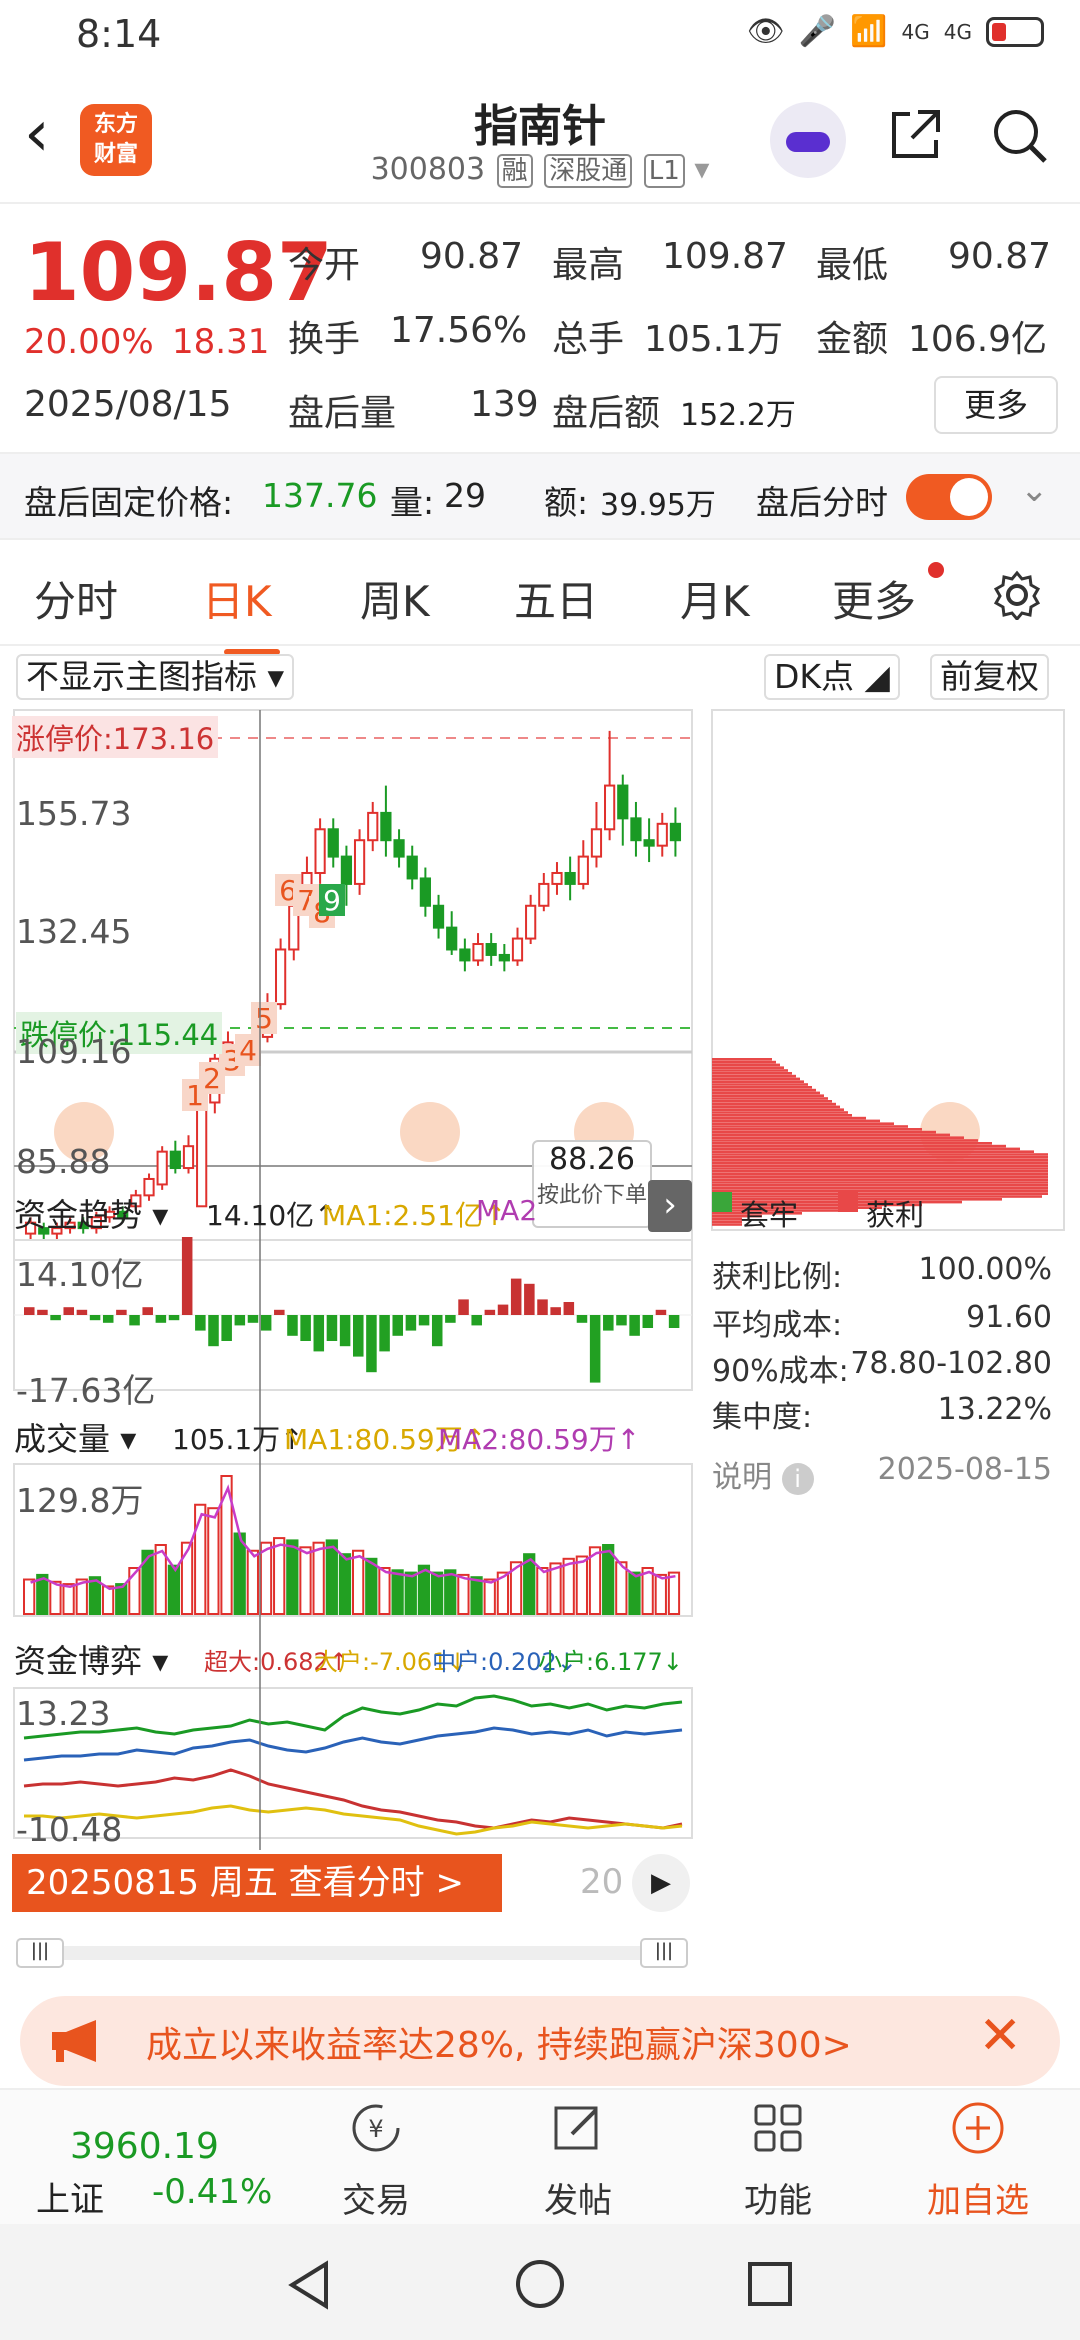  What do you see at coordinates (257, 1883) in the screenshot?
I see `view-intraday-button: 20250815 周五 查看分时 >` at bounding box center [257, 1883].